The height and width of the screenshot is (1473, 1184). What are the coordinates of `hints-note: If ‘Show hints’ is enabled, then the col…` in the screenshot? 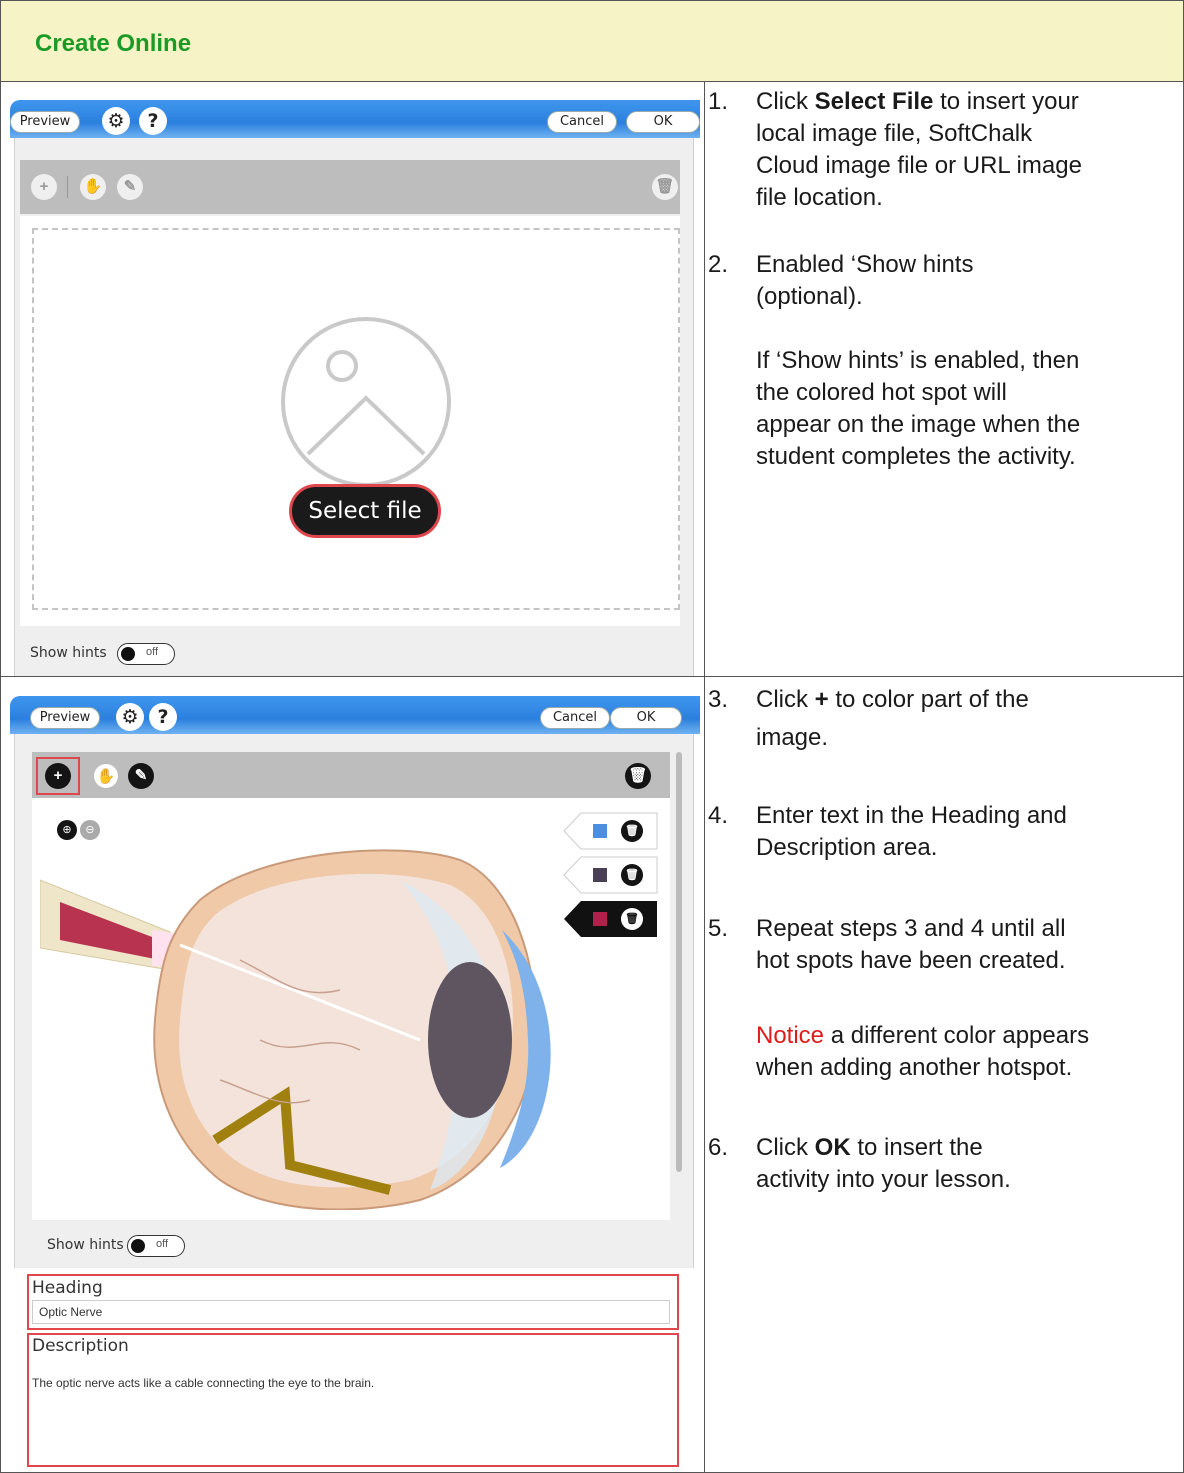 It's located at (918, 408).